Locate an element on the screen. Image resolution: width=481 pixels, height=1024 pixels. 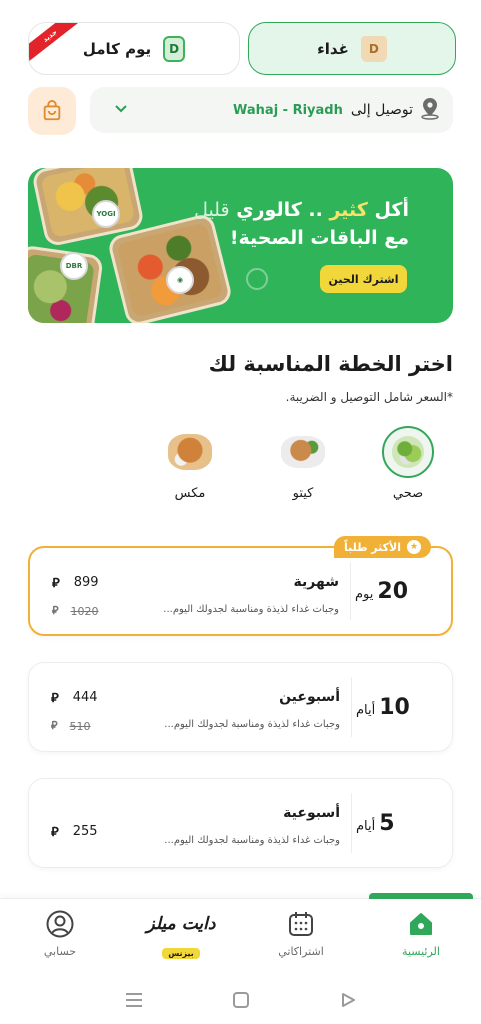
category-label: كيتو is located at coordinates (303, 493).